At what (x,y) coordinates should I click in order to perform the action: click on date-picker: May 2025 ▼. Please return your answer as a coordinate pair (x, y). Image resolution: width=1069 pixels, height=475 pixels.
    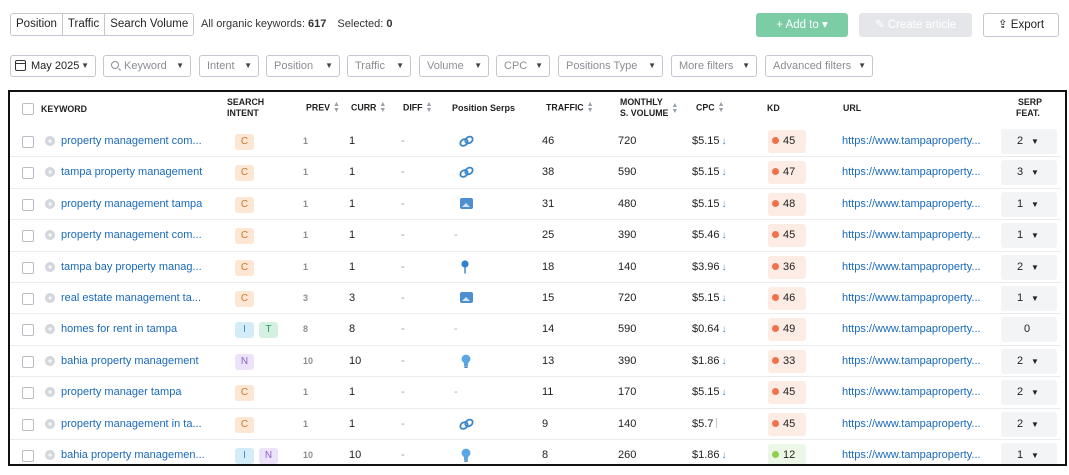
    Looking at the image, I should click on (53, 66).